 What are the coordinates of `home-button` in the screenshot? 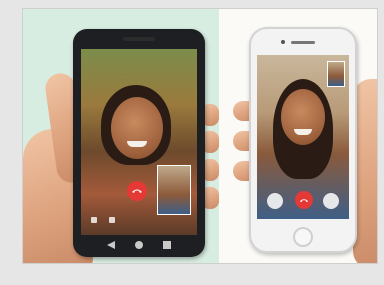 It's located at (303, 237).